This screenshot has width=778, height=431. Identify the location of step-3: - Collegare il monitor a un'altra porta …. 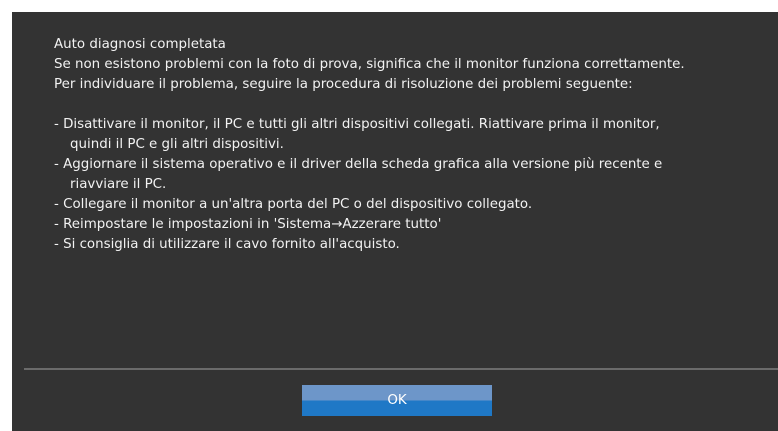
(293, 204).